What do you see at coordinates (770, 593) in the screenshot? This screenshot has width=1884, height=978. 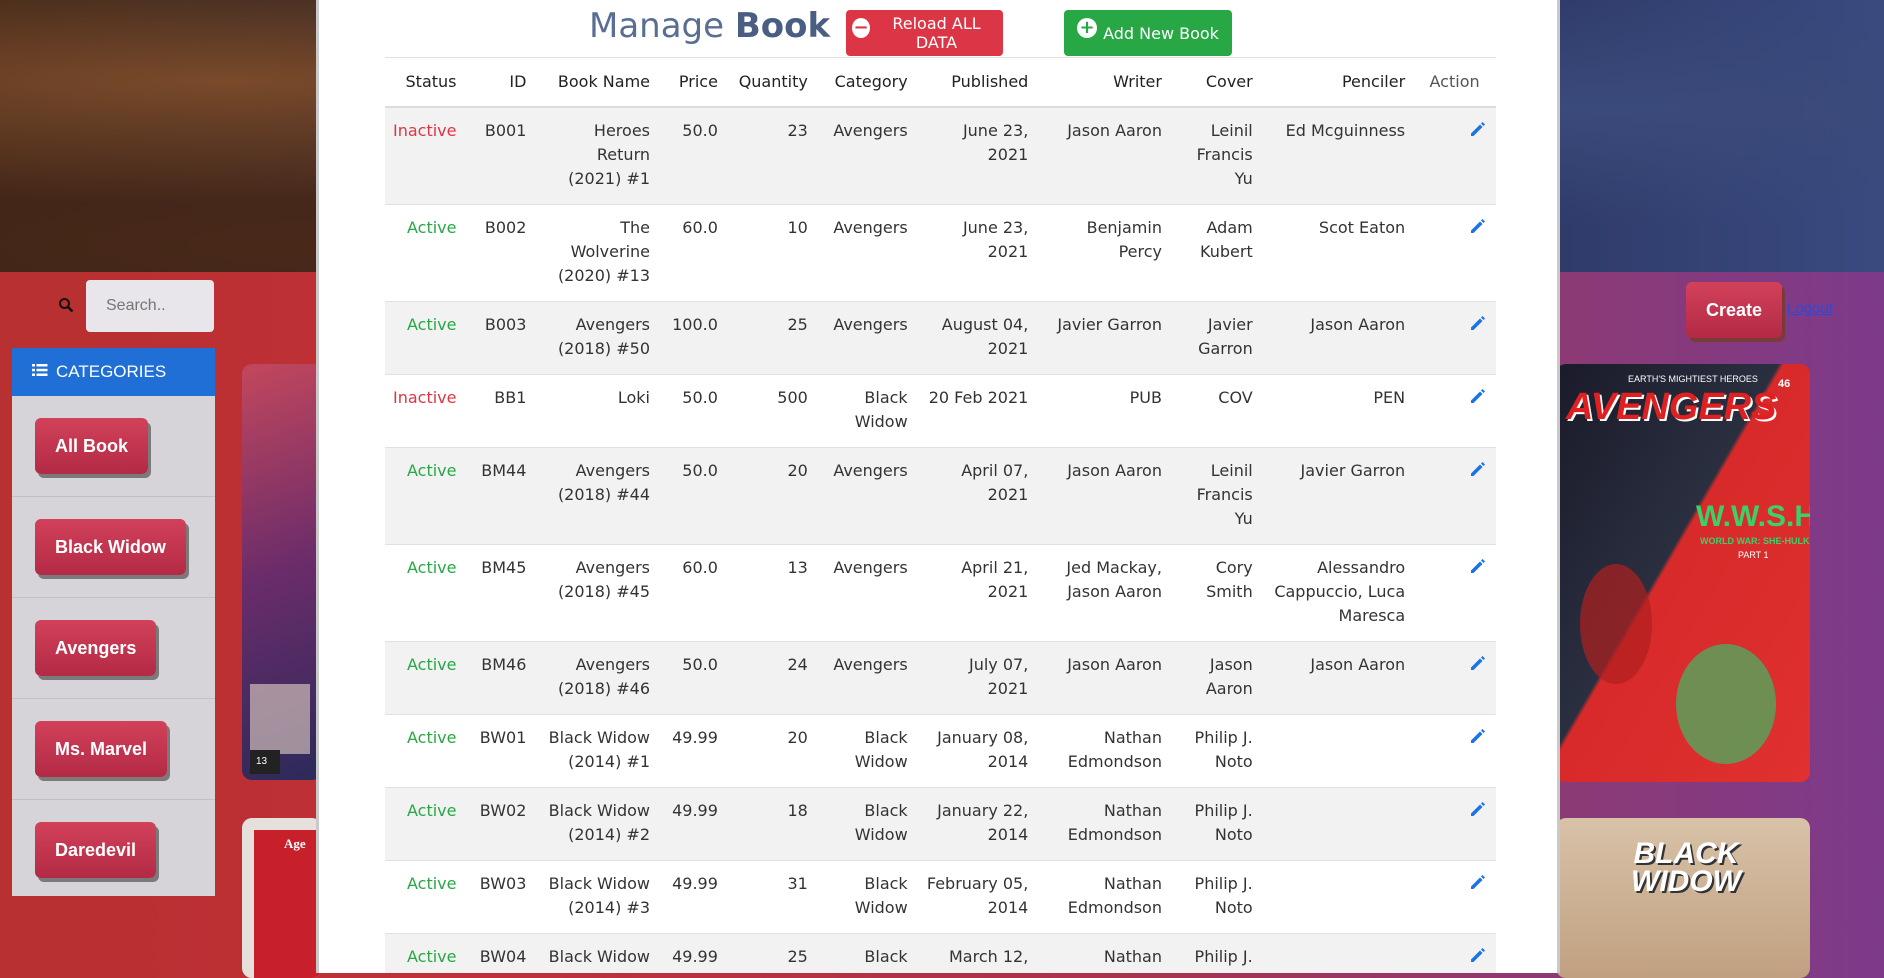 I see `cell-quantity: 13` at bounding box center [770, 593].